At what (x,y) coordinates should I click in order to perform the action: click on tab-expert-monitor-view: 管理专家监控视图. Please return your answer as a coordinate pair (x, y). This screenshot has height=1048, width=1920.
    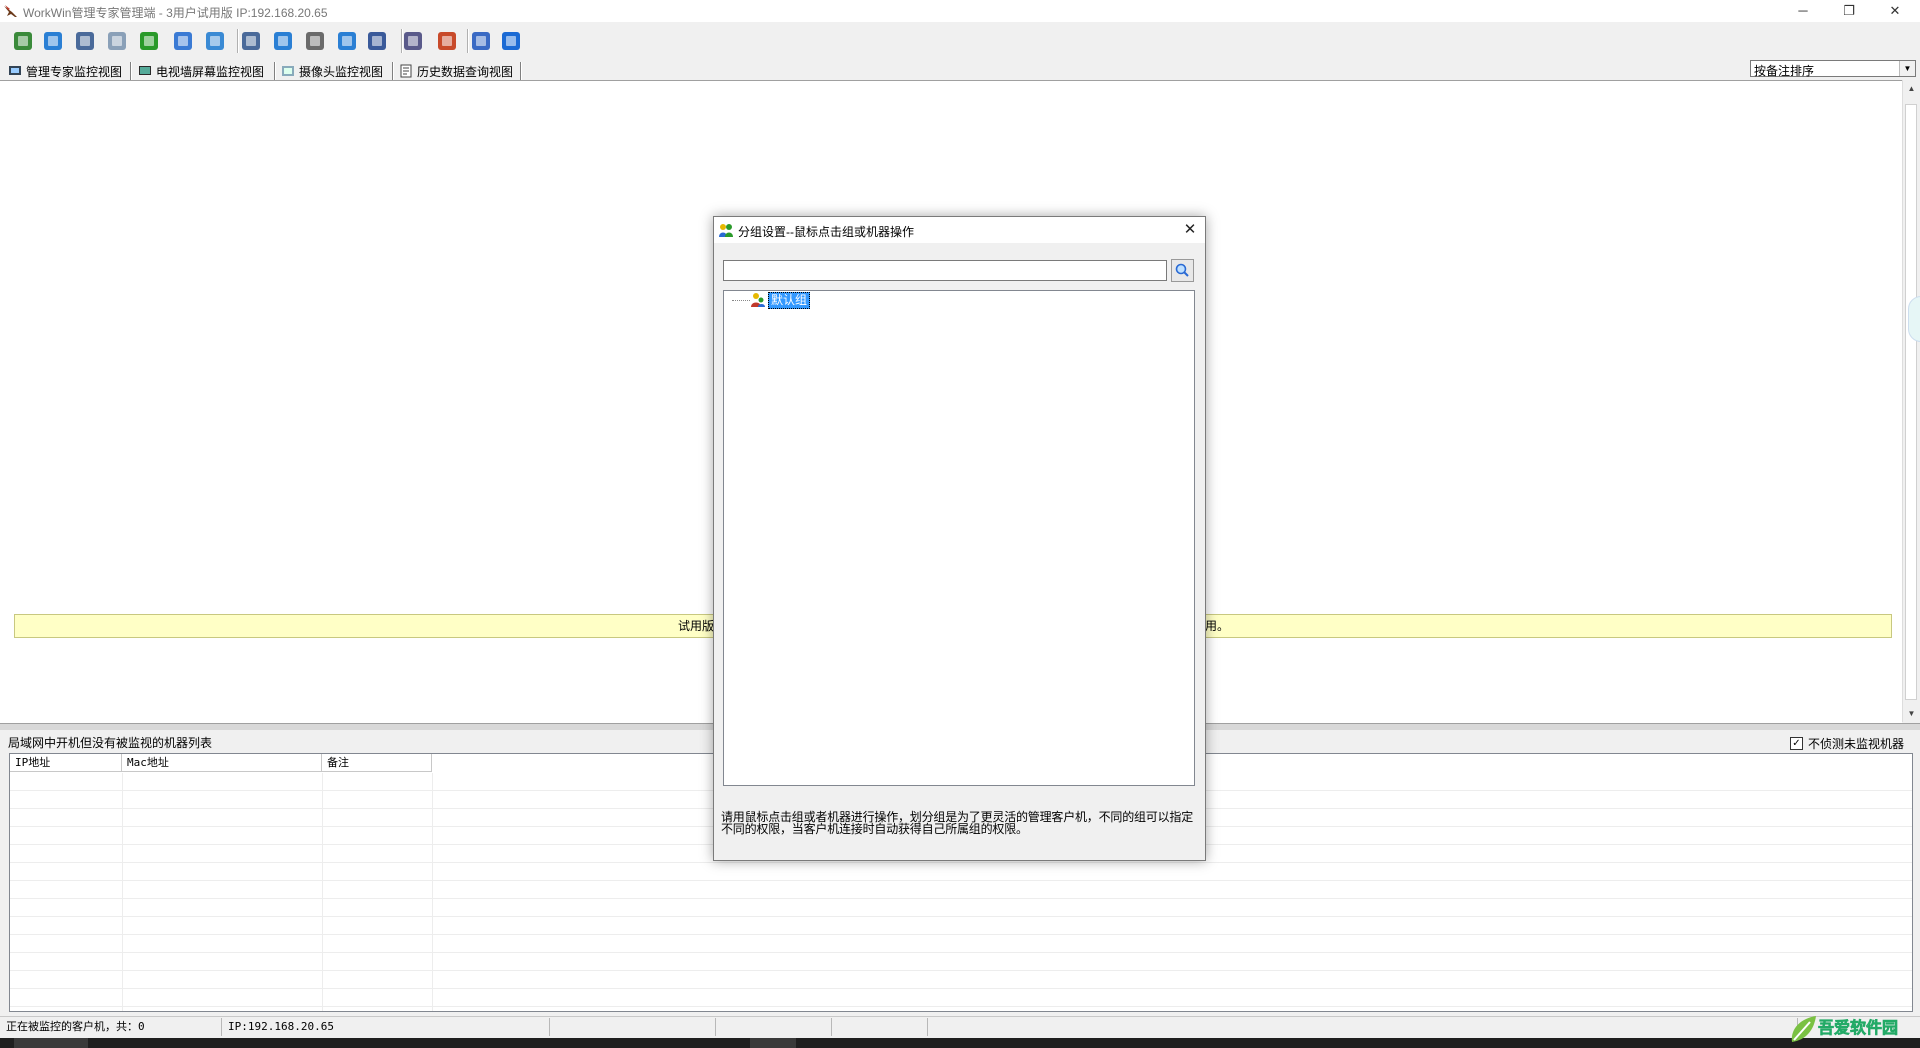
    Looking at the image, I should click on (65, 71).